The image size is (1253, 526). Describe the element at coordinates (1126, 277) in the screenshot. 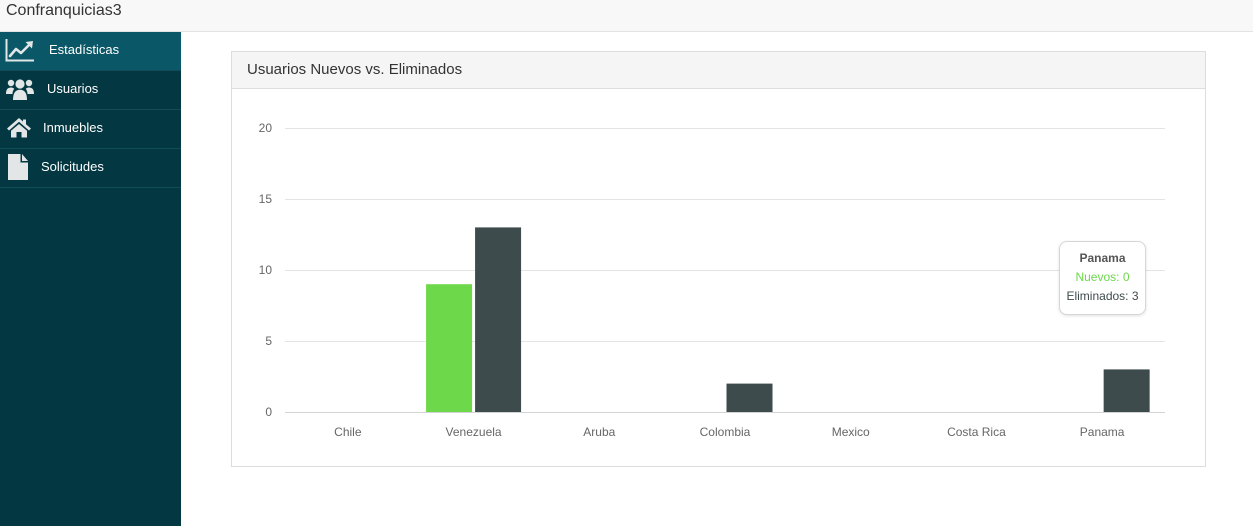

I see `tooltip-series-value: 0` at that location.